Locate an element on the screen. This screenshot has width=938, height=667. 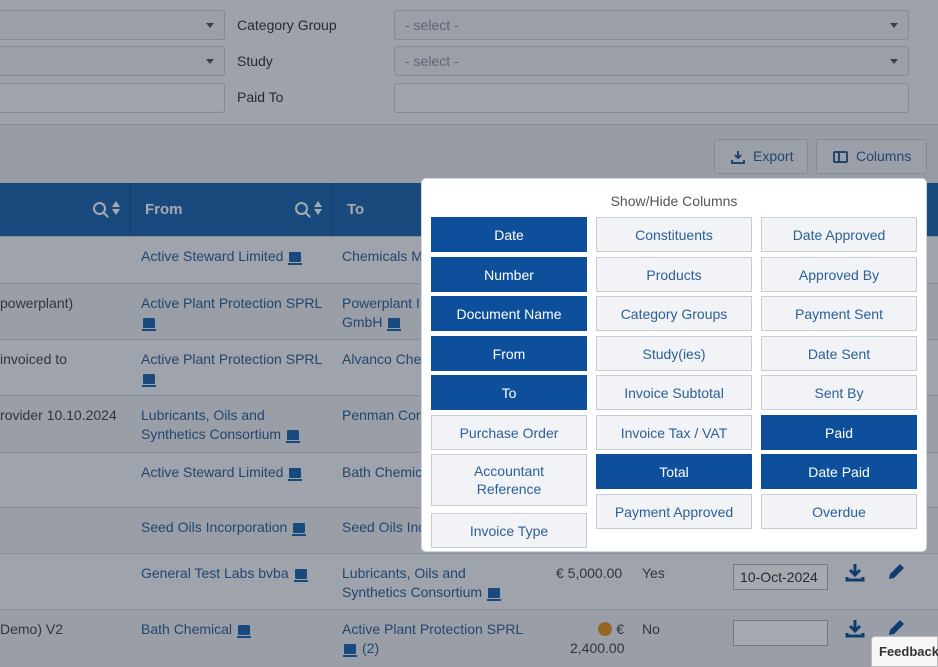
column-toggle-to: To is located at coordinates (509, 392).